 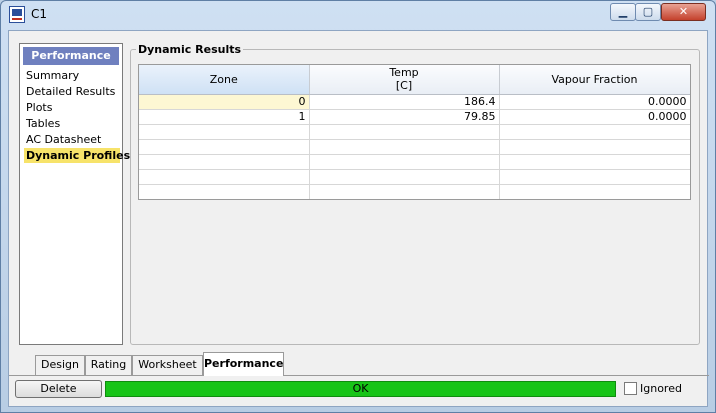 I want to click on nav-item-summary: Summary, so click(x=73, y=75).